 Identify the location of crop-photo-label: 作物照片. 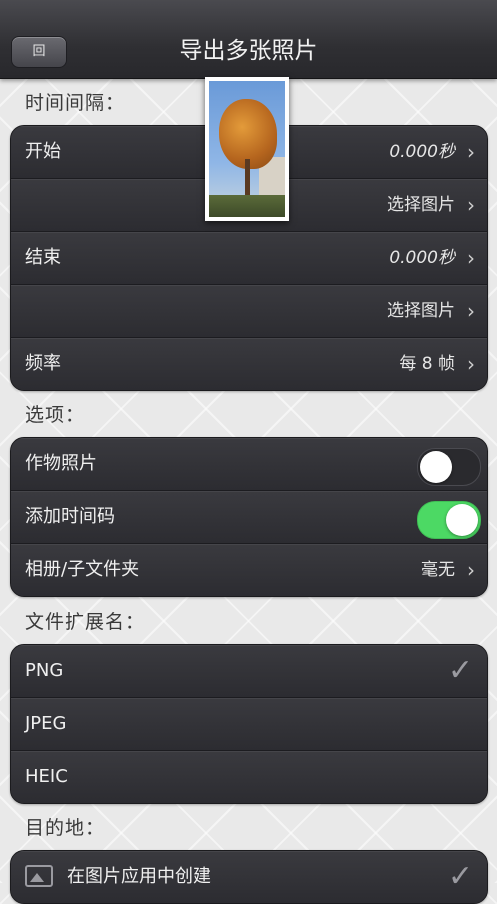
(61, 463).